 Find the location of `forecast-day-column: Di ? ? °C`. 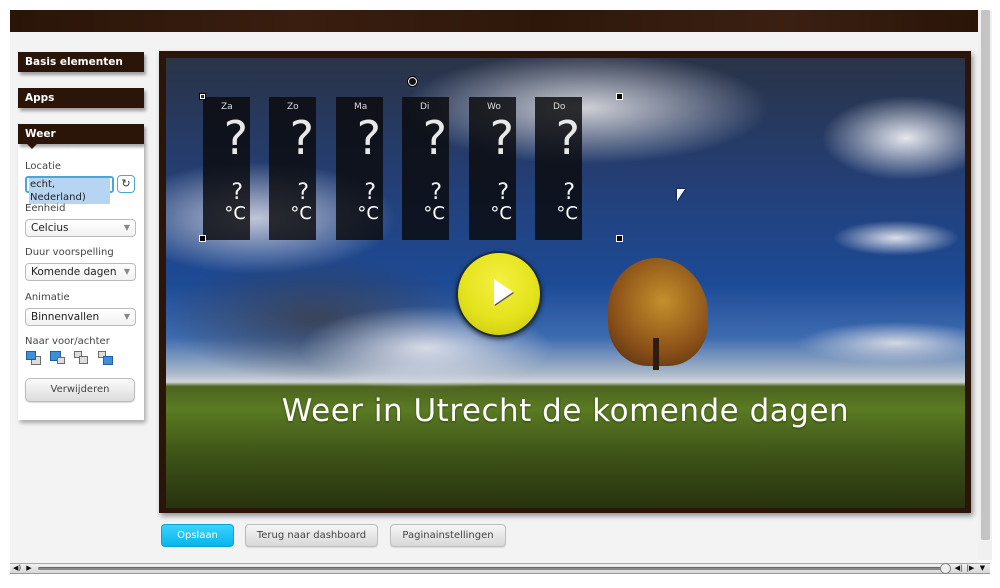

forecast-day-column: Di ? ? °C is located at coordinates (425, 168).